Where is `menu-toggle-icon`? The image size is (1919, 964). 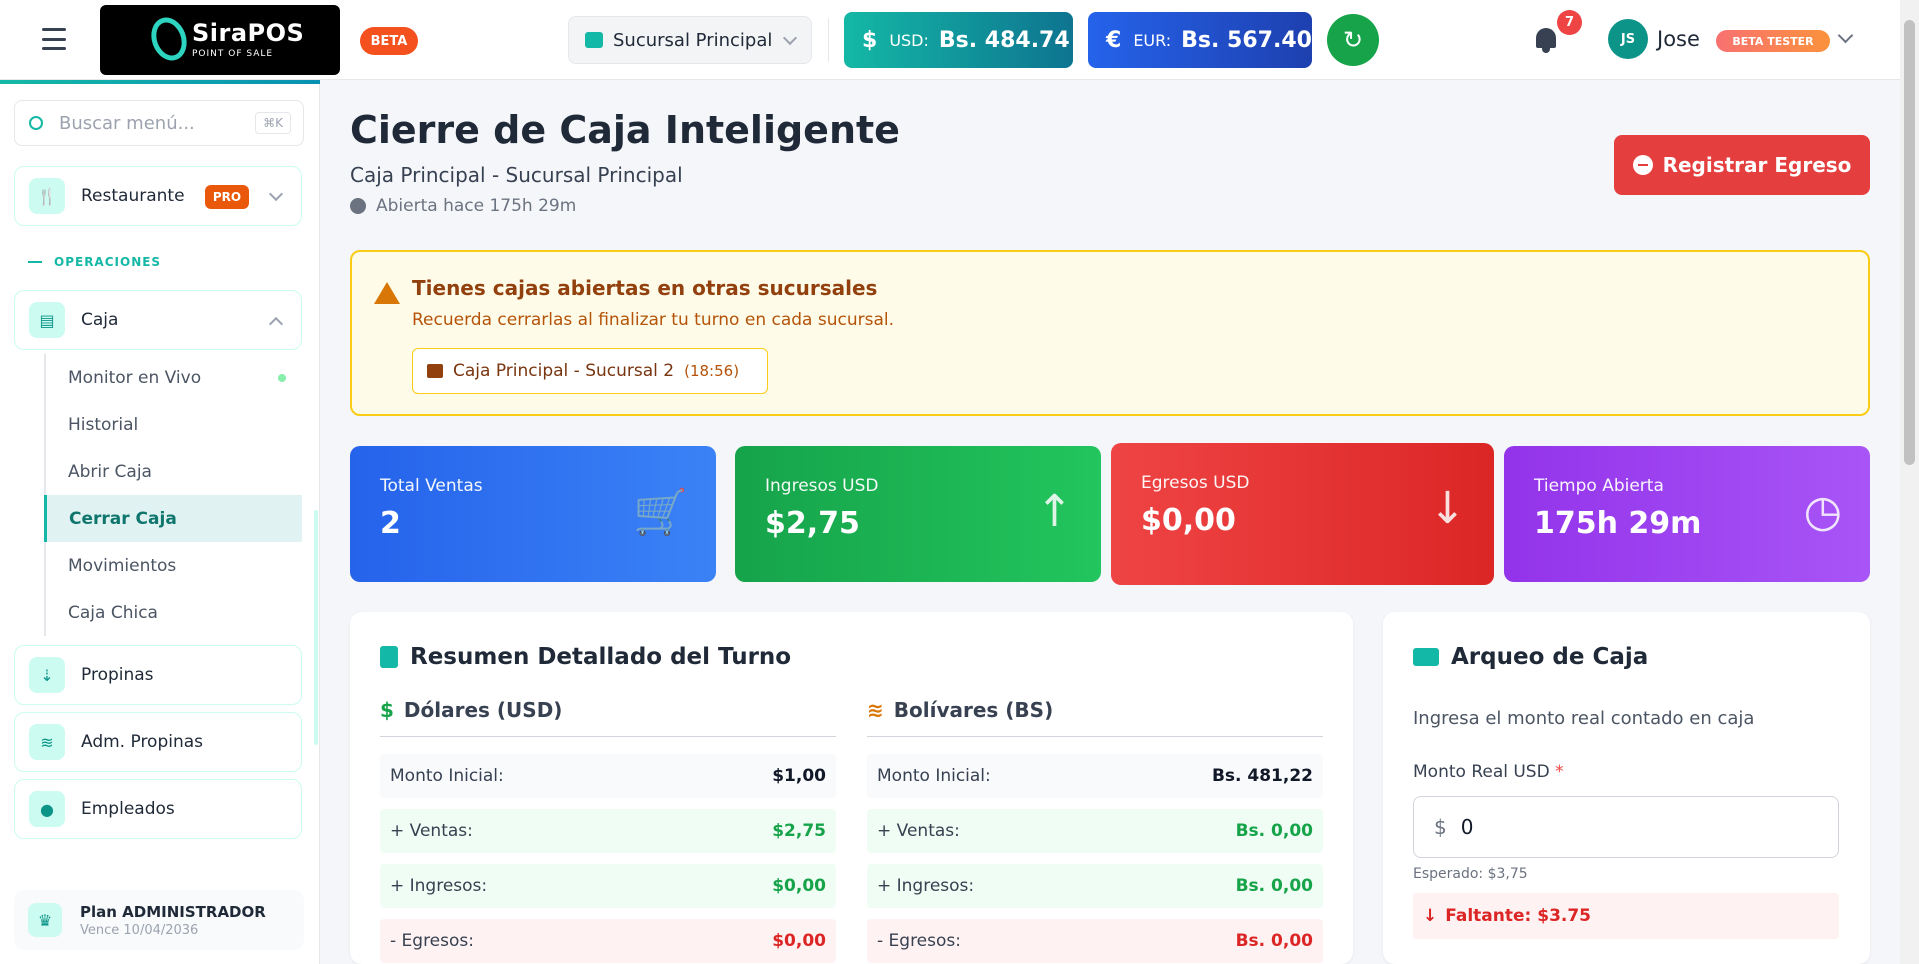
menu-toggle-icon is located at coordinates (54, 39).